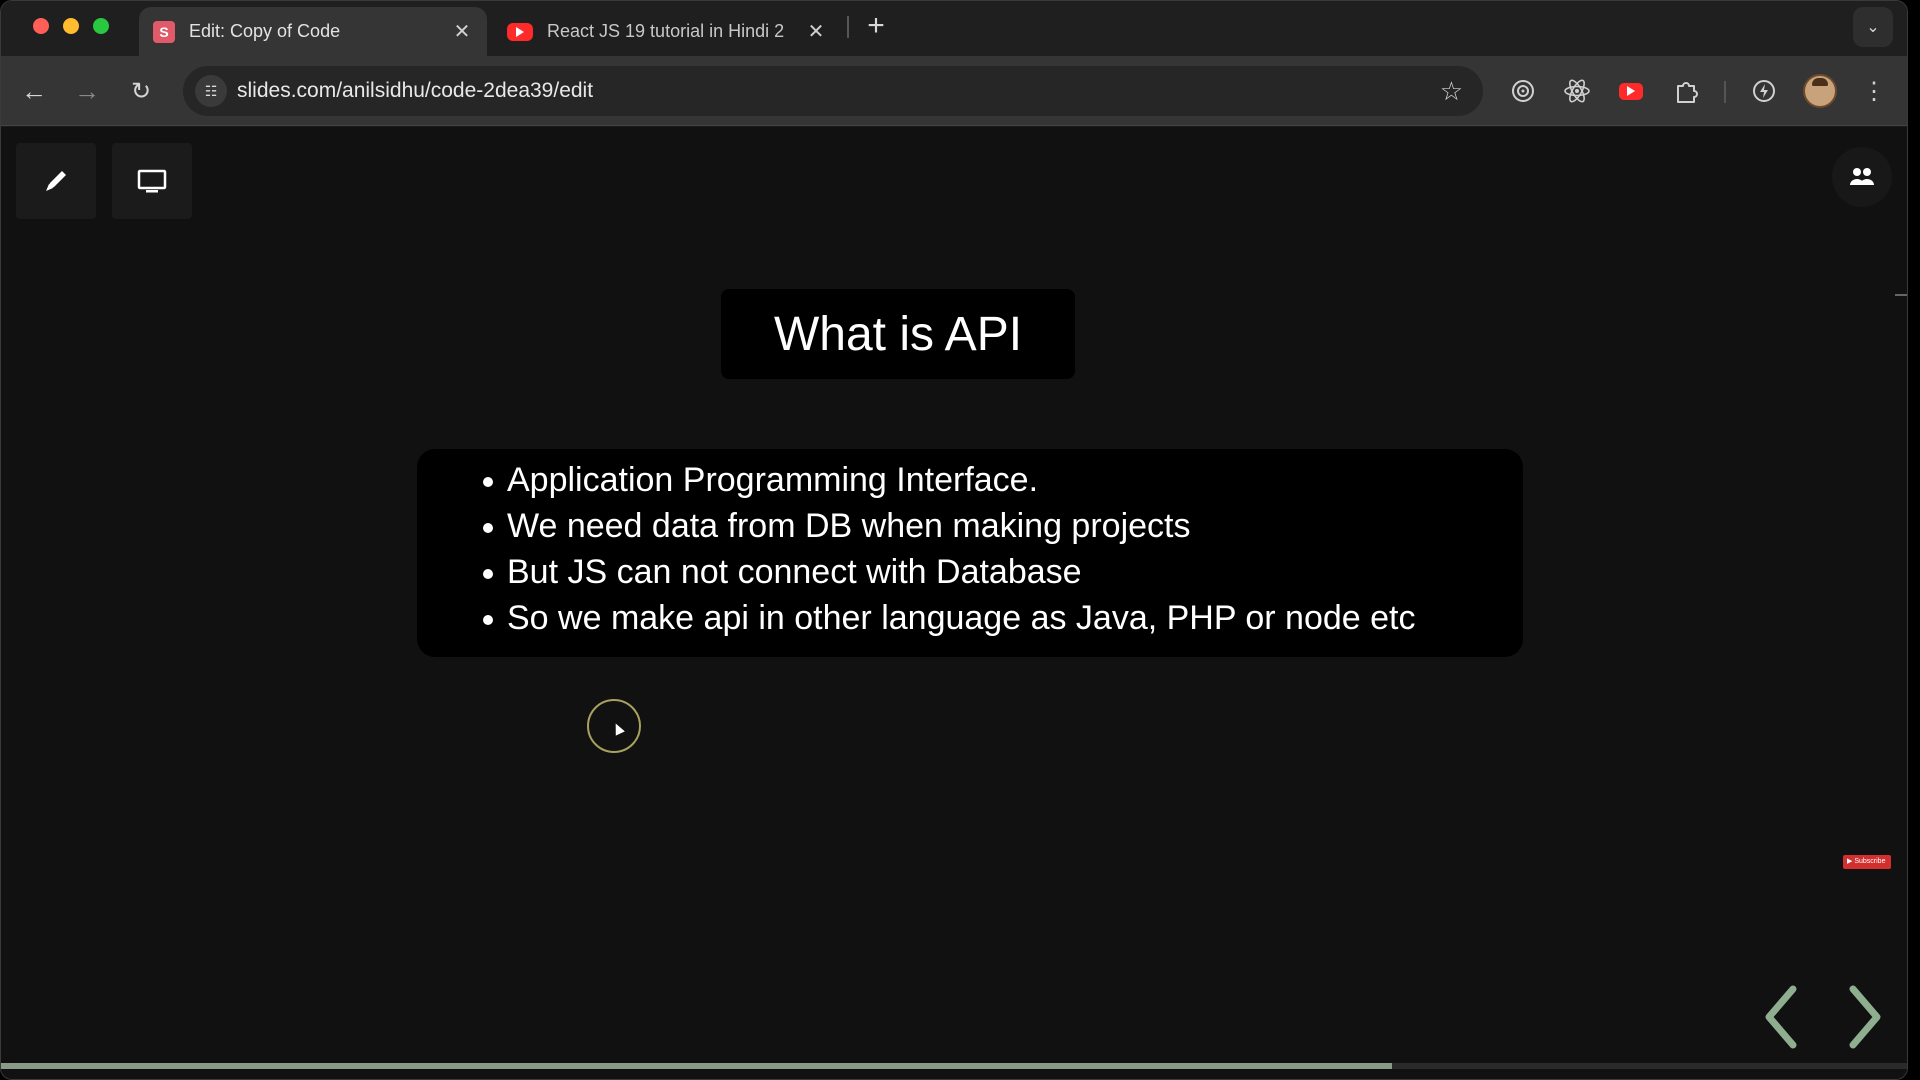  I want to click on url-text: slides.com/anilsidhu/code-2dea39/edit, so click(415, 91).